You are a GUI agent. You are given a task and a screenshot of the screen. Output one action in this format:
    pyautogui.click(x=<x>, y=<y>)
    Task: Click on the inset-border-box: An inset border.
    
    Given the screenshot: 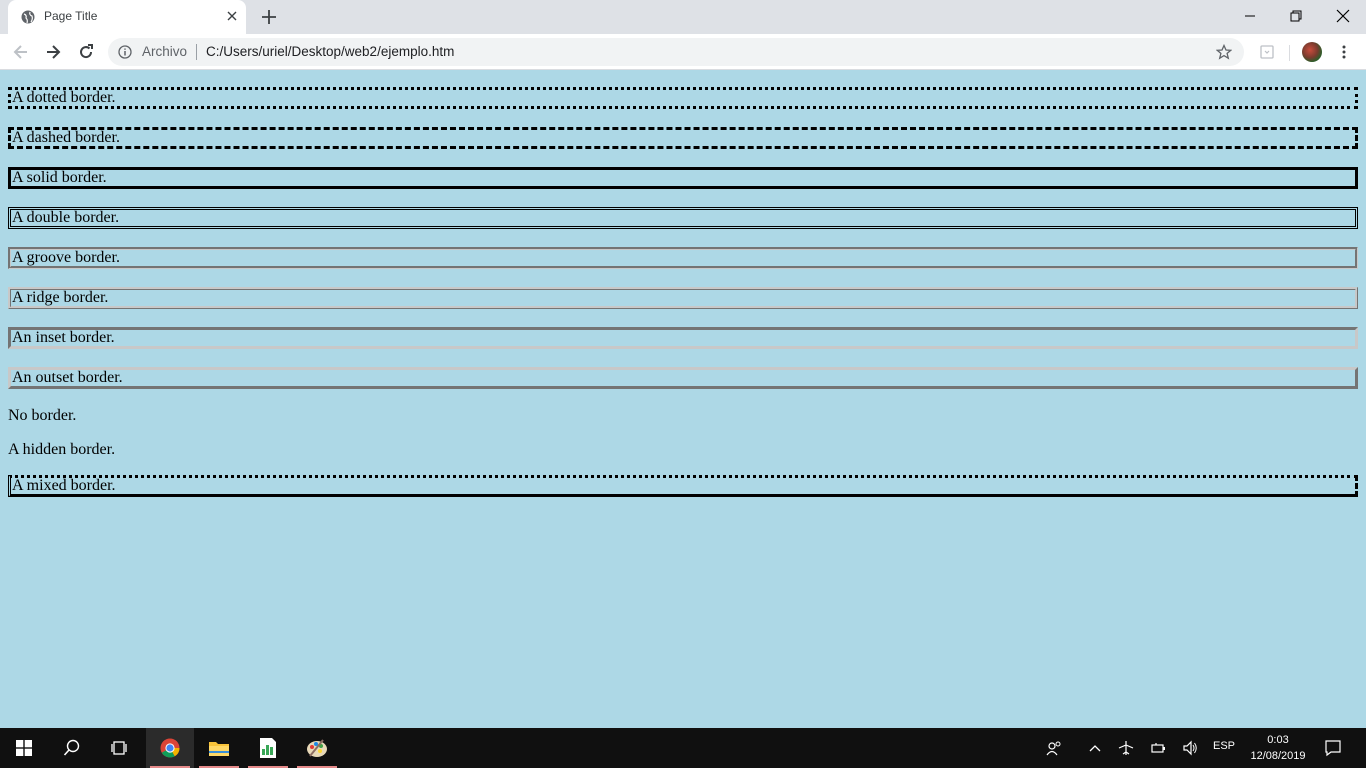 What is the action you would take?
    pyautogui.click(x=683, y=338)
    